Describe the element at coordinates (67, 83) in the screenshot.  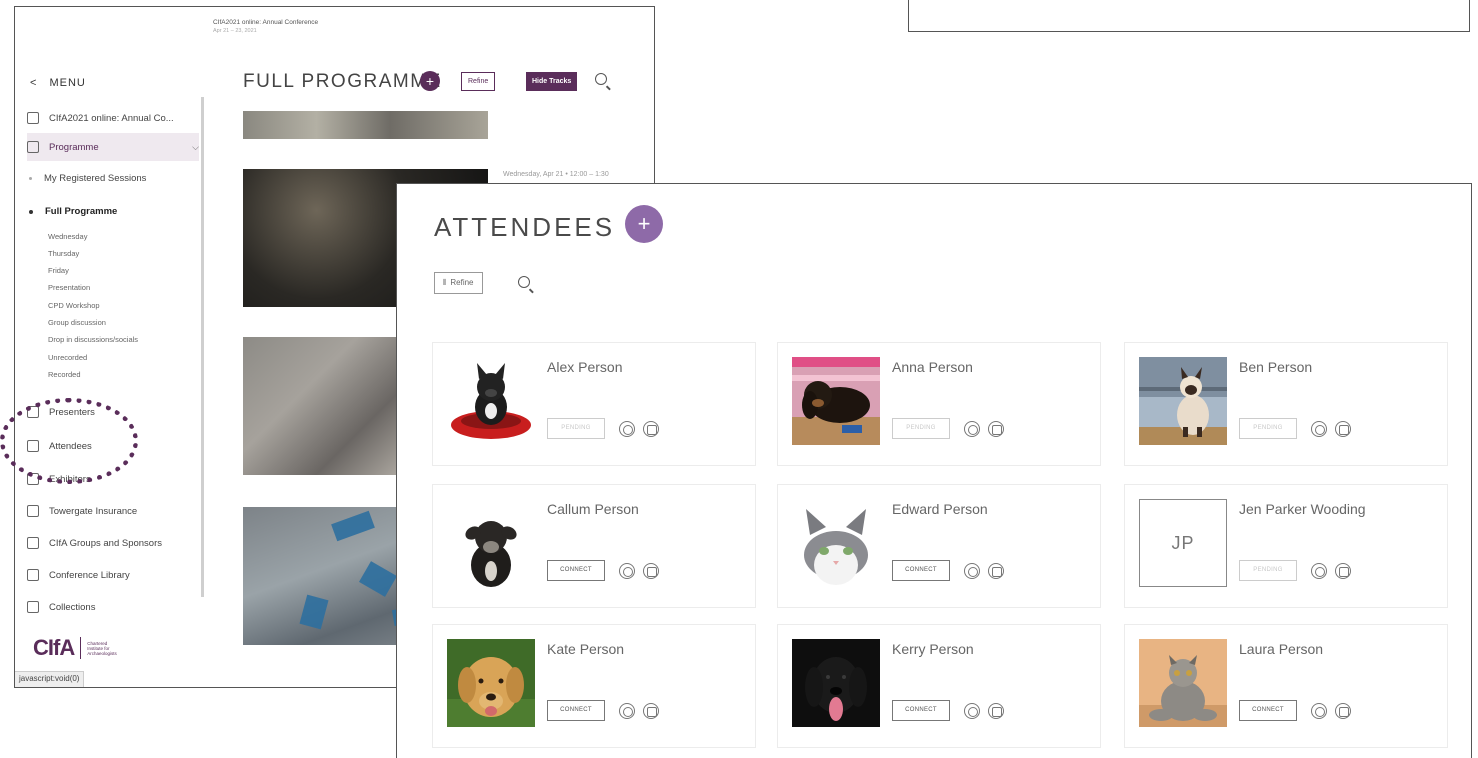
I see `menu-label: MENU` at that location.